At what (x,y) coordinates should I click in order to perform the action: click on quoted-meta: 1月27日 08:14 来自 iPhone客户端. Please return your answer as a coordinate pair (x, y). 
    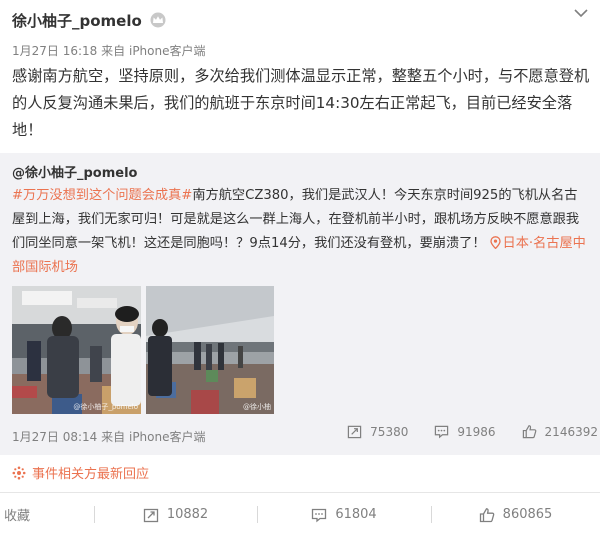
    Looking at the image, I should click on (109, 436).